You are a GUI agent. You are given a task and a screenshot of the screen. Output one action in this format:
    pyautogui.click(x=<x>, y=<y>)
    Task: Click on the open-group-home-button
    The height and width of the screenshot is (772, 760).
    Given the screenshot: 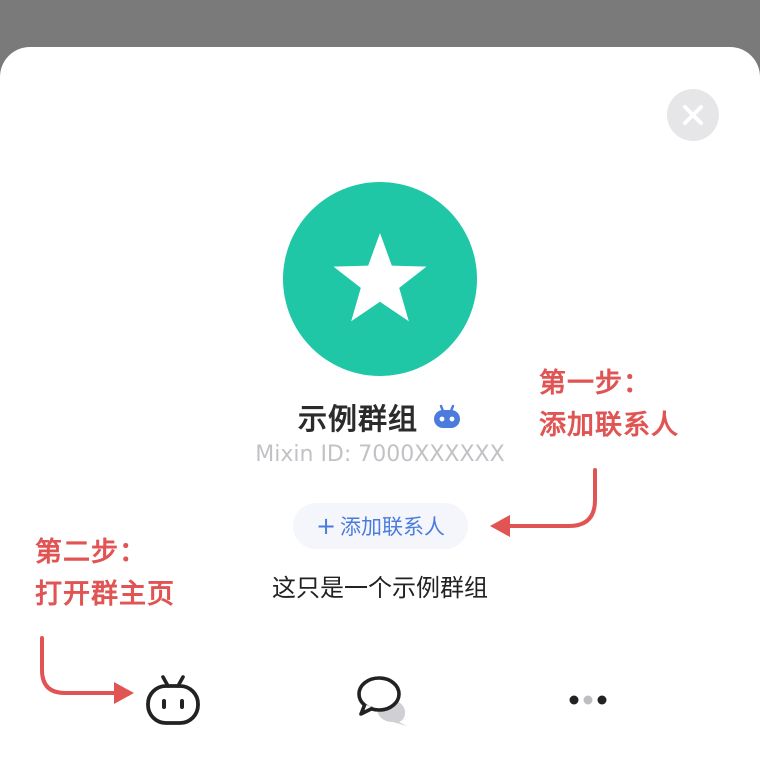 What is the action you would take?
    pyautogui.click(x=173, y=700)
    